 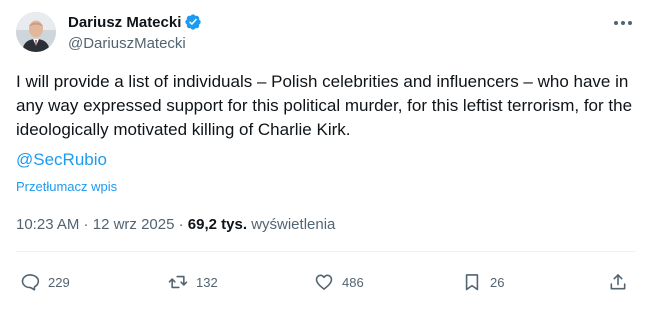 What do you see at coordinates (193, 282) in the screenshot?
I see `repost-button: 132` at bounding box center [193, 282].